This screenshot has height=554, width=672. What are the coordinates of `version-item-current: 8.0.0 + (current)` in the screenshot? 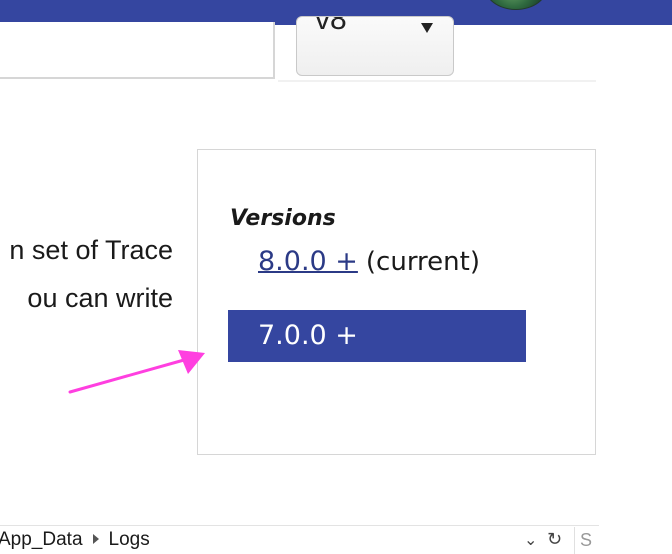 It's located at (369, 261).